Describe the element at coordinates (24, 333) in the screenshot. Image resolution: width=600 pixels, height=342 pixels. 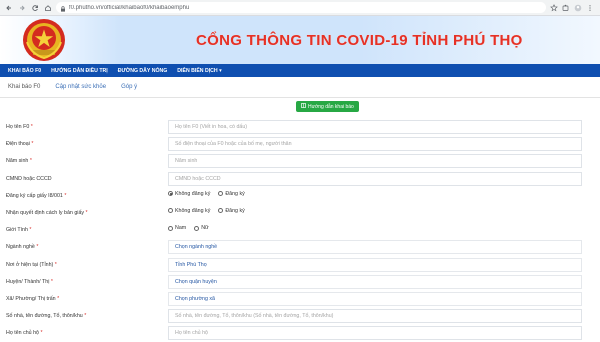
I see `field-label: Họ tên chủ hộ *` at that location.